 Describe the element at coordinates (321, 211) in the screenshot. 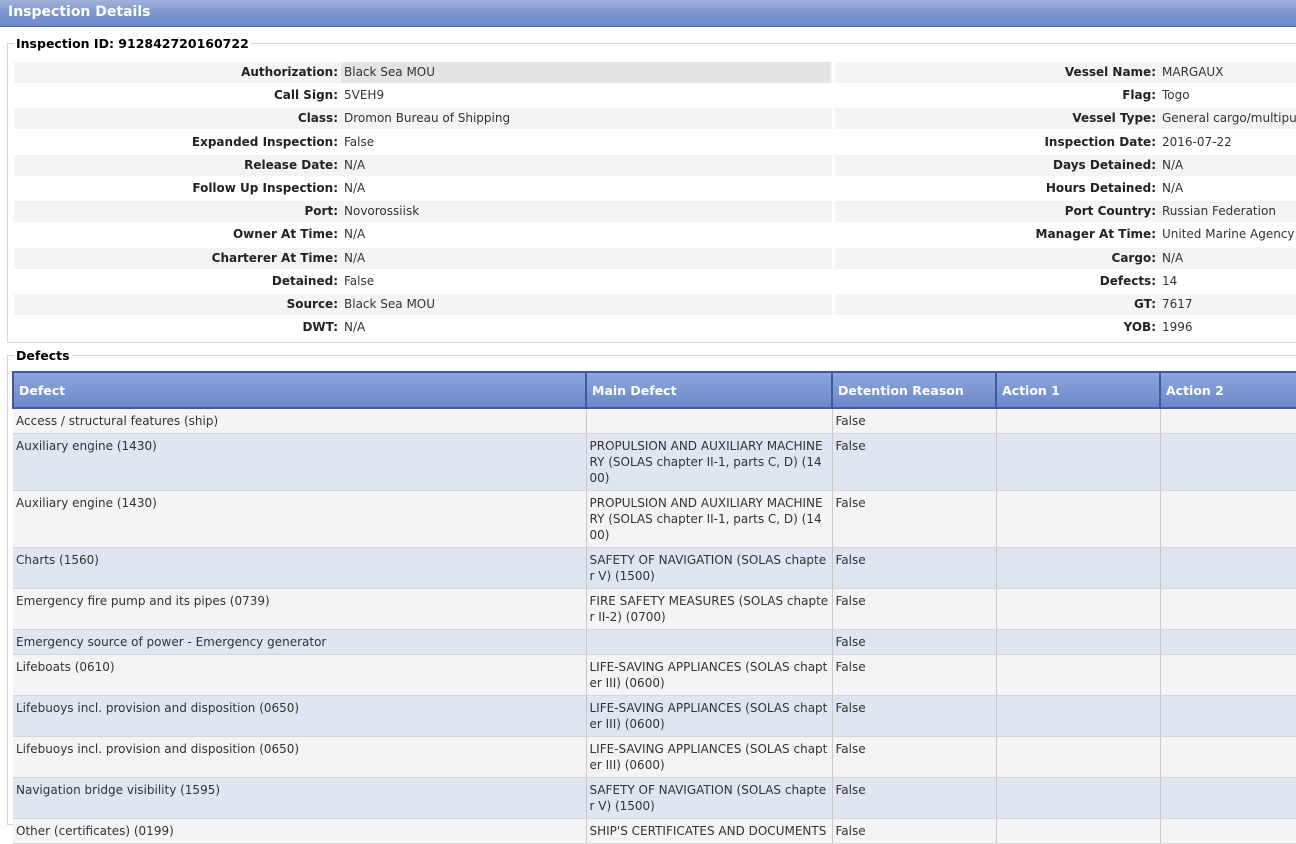

I see `field-label: Port:` at that location.